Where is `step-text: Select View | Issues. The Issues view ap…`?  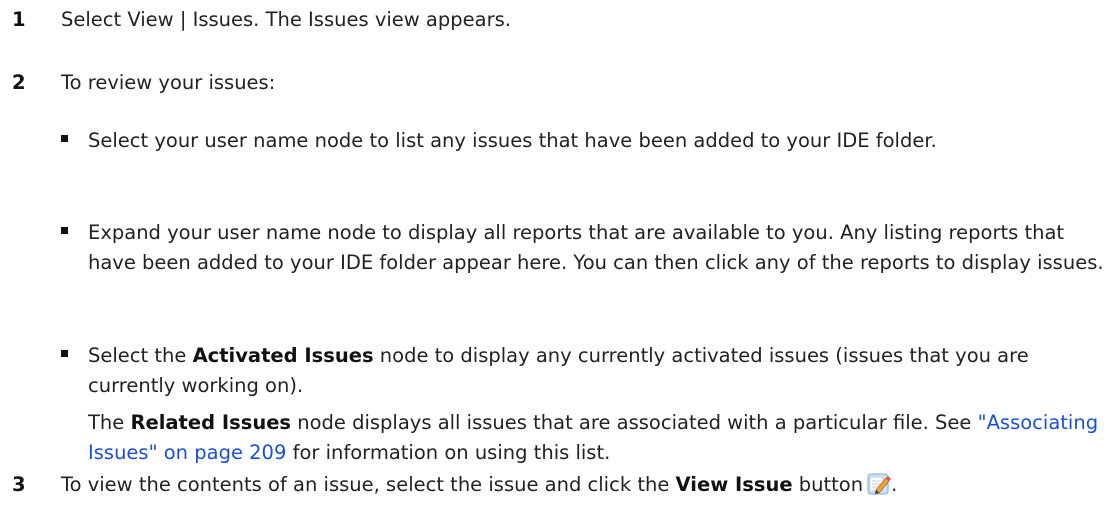
step-text: Select View | Issues. The Issues view ap… is located at coordinates (286, 19).